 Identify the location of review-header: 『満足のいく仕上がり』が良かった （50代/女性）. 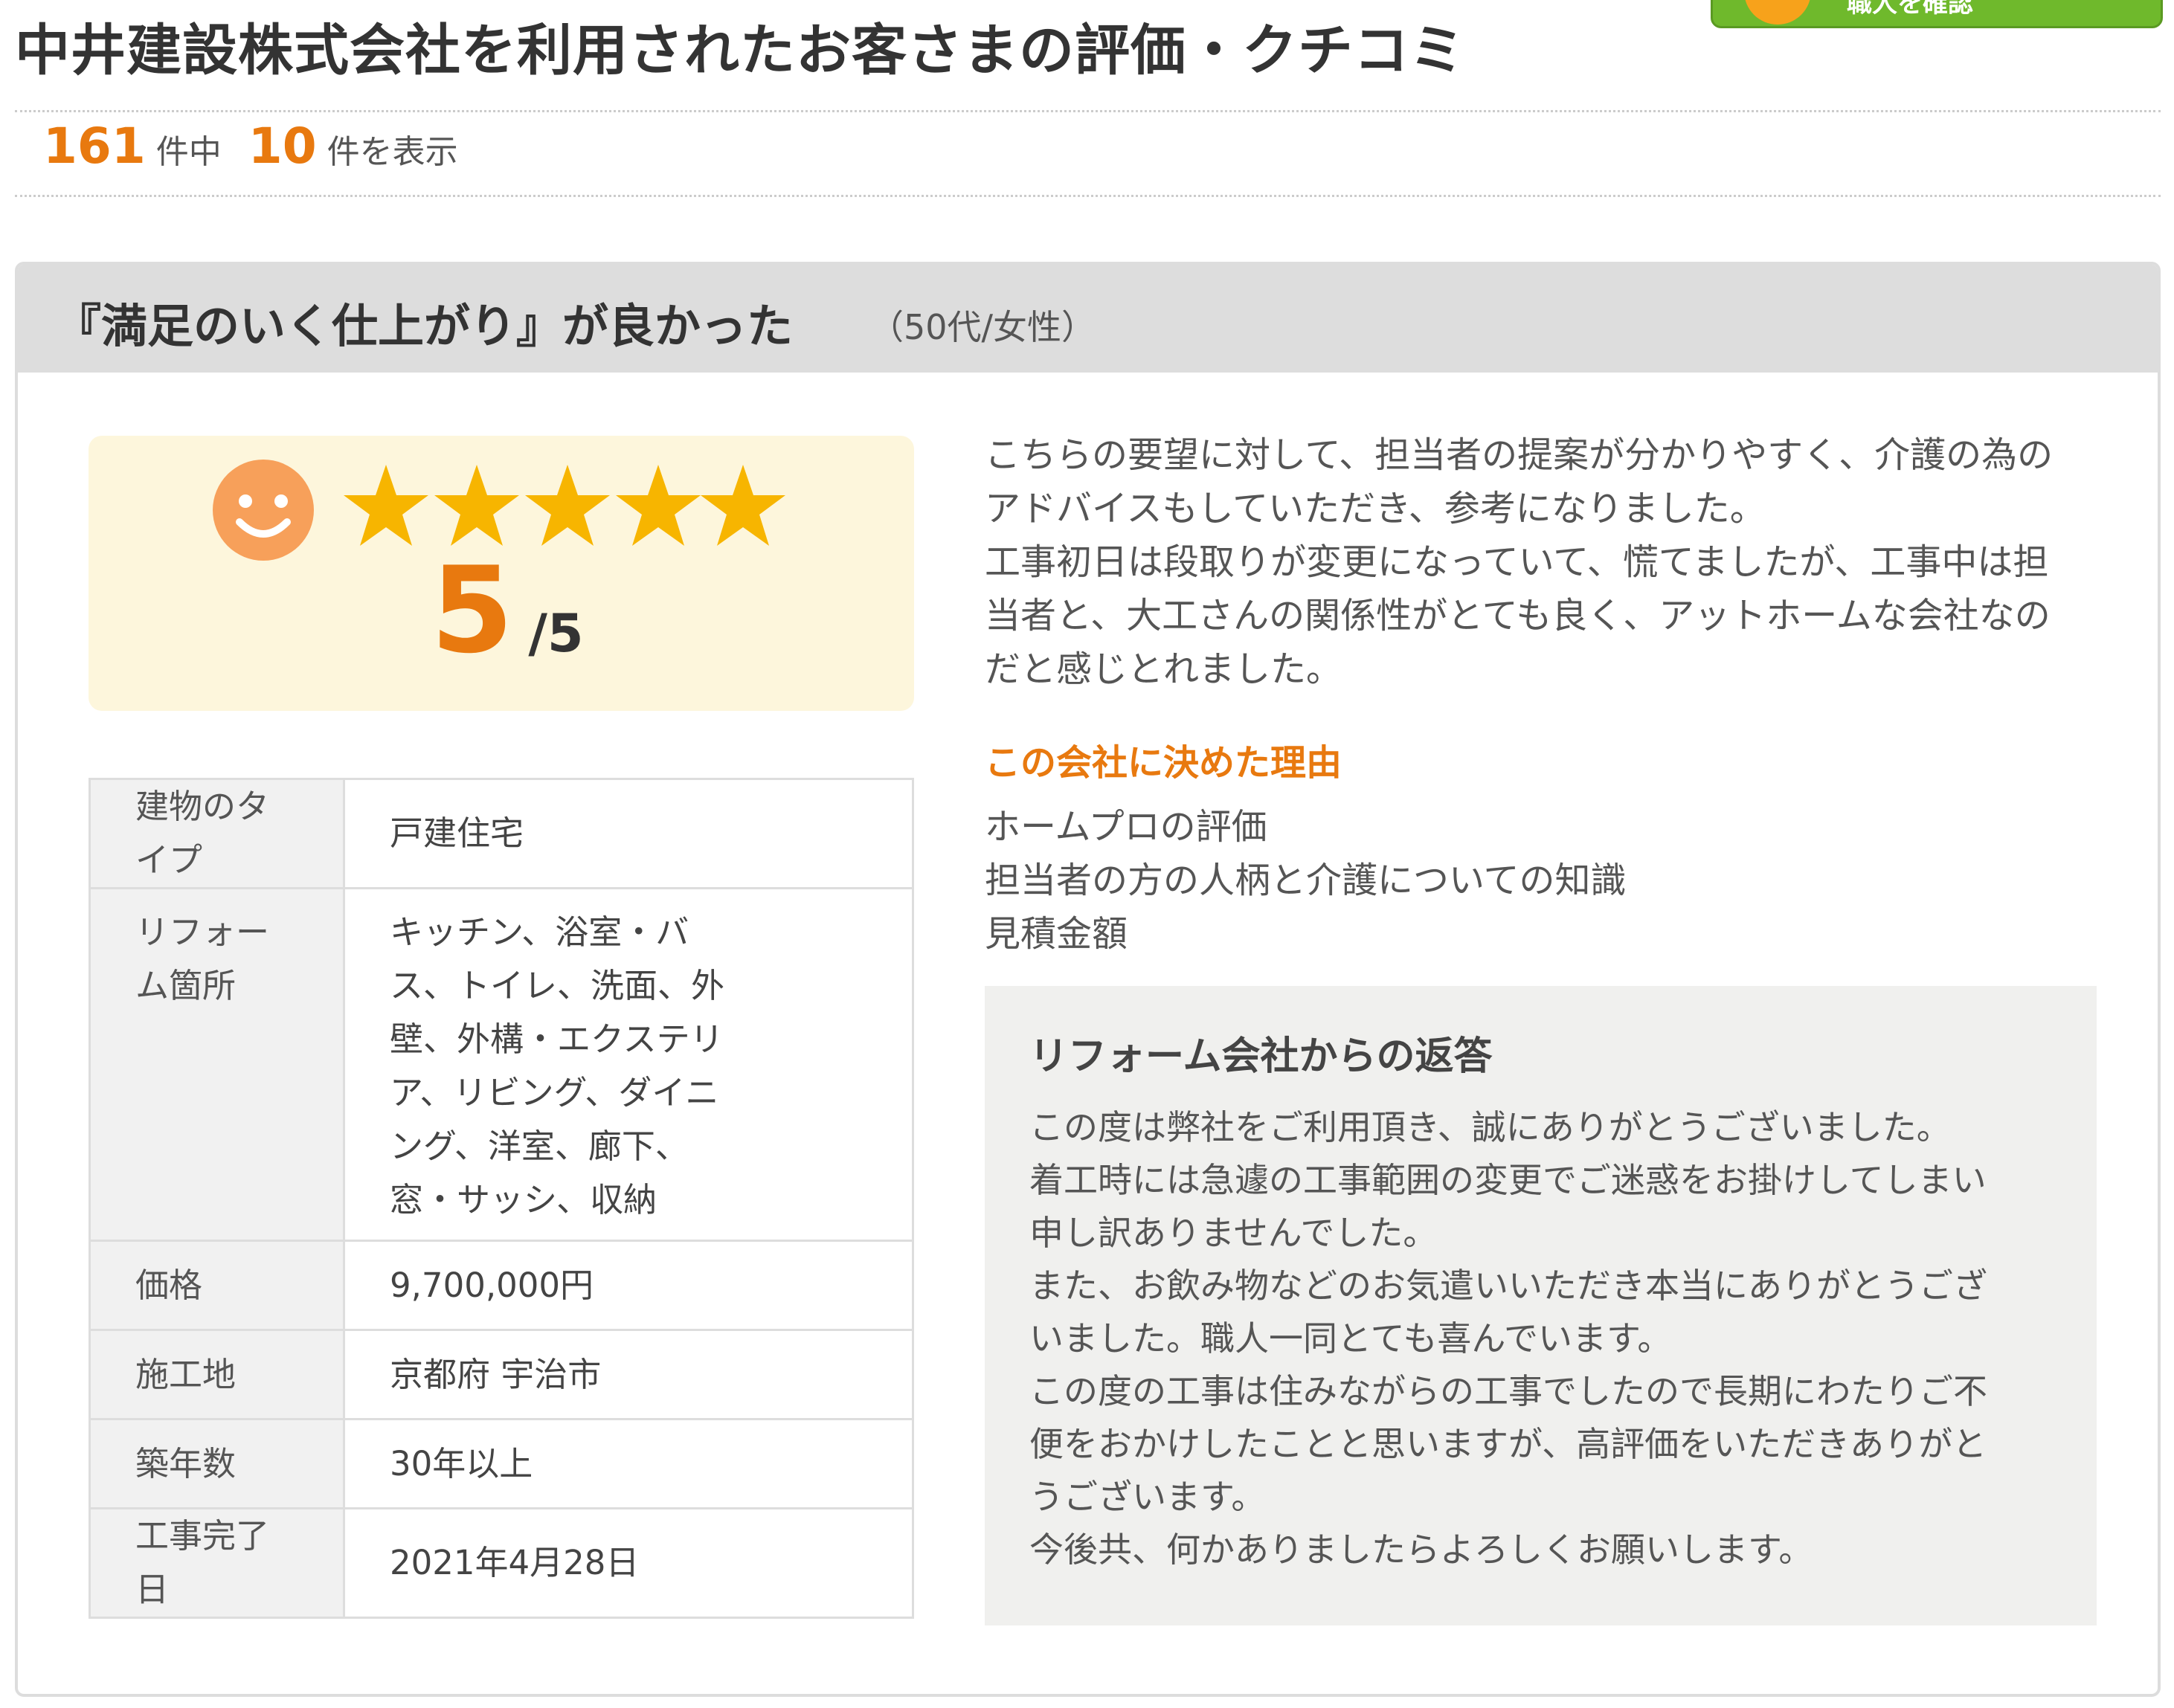
(1088, 319).